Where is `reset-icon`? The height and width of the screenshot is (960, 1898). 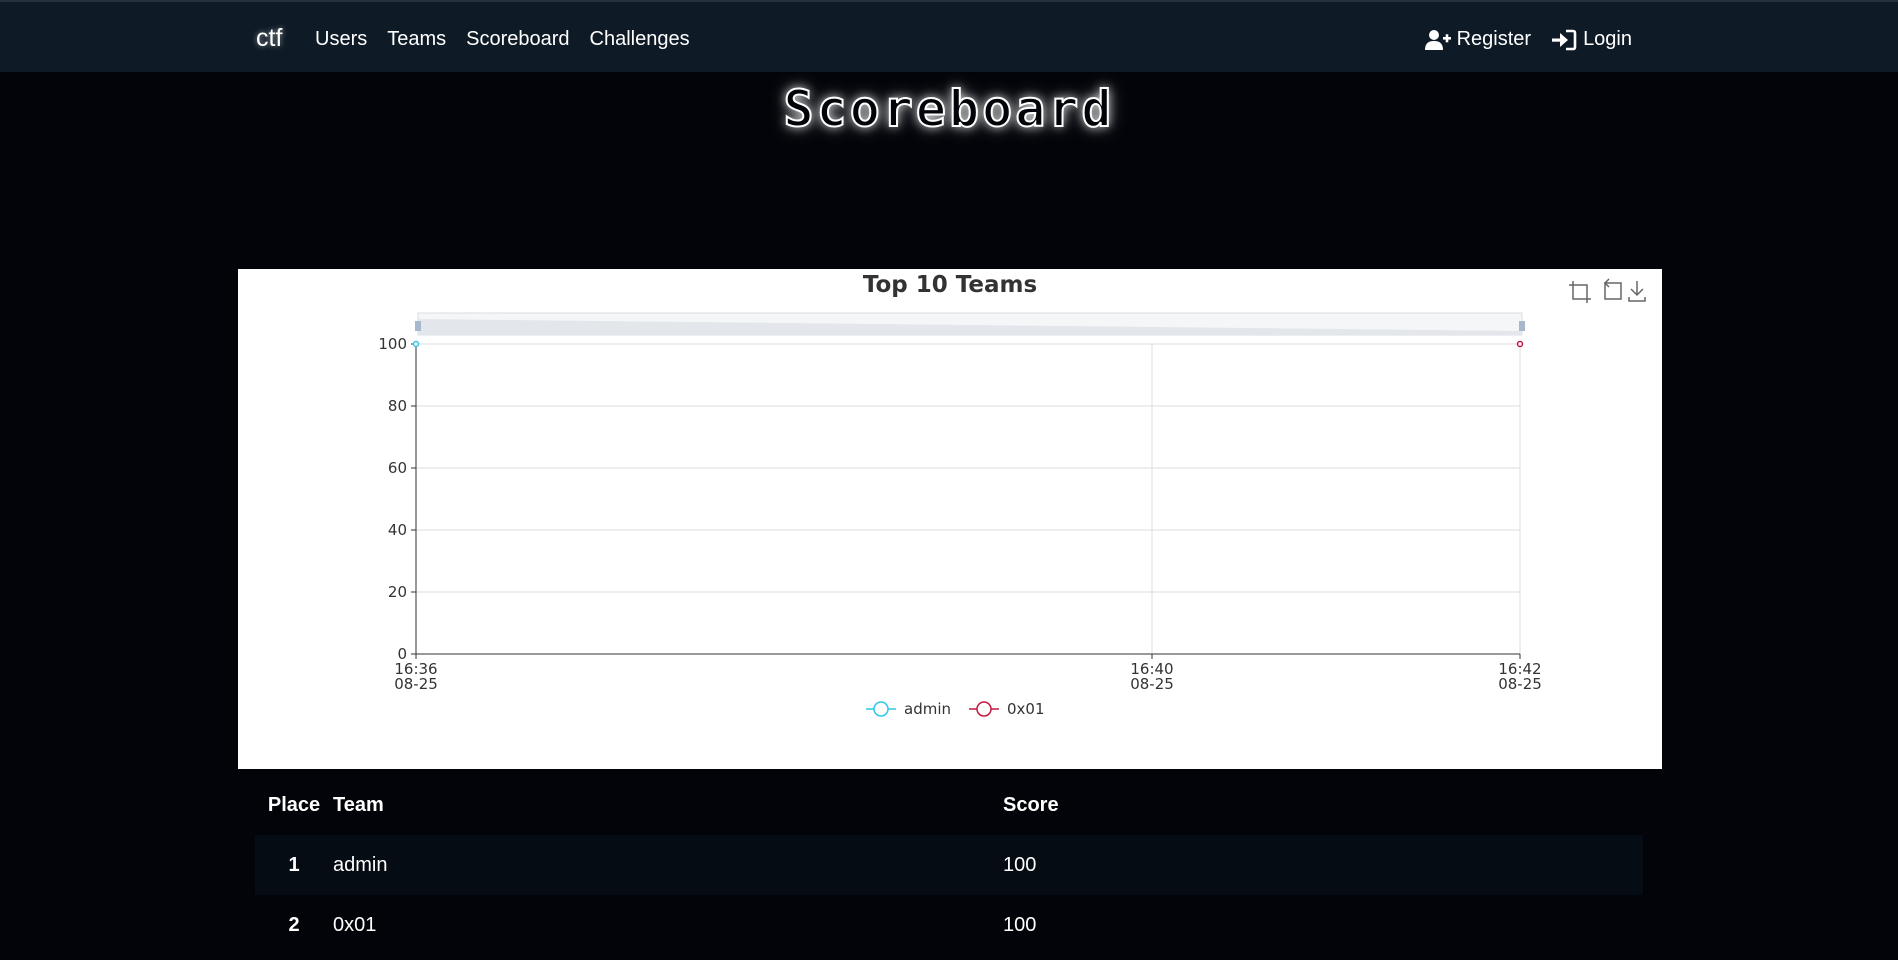
reset-icon is located at coordinates (1612, 289).